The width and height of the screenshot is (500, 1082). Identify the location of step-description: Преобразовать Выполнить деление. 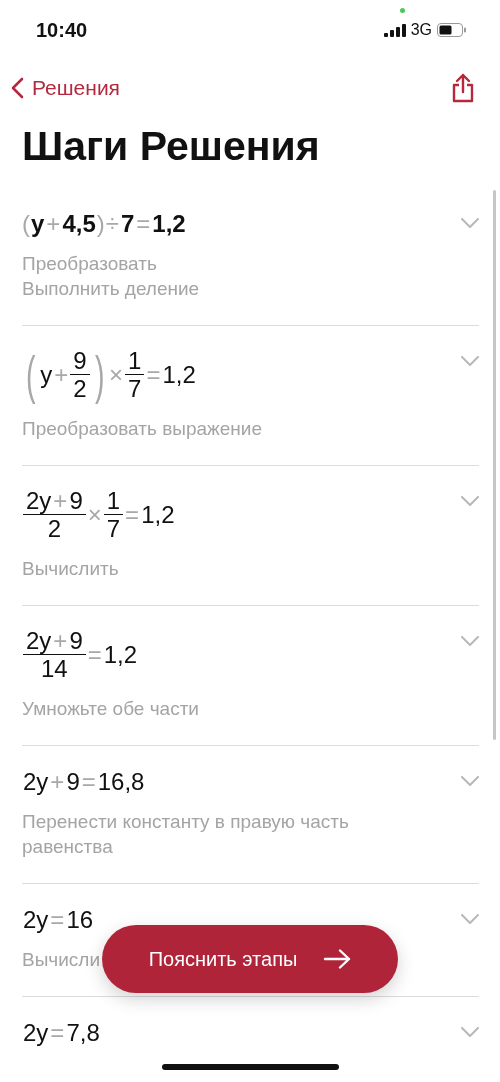
(111, 276).